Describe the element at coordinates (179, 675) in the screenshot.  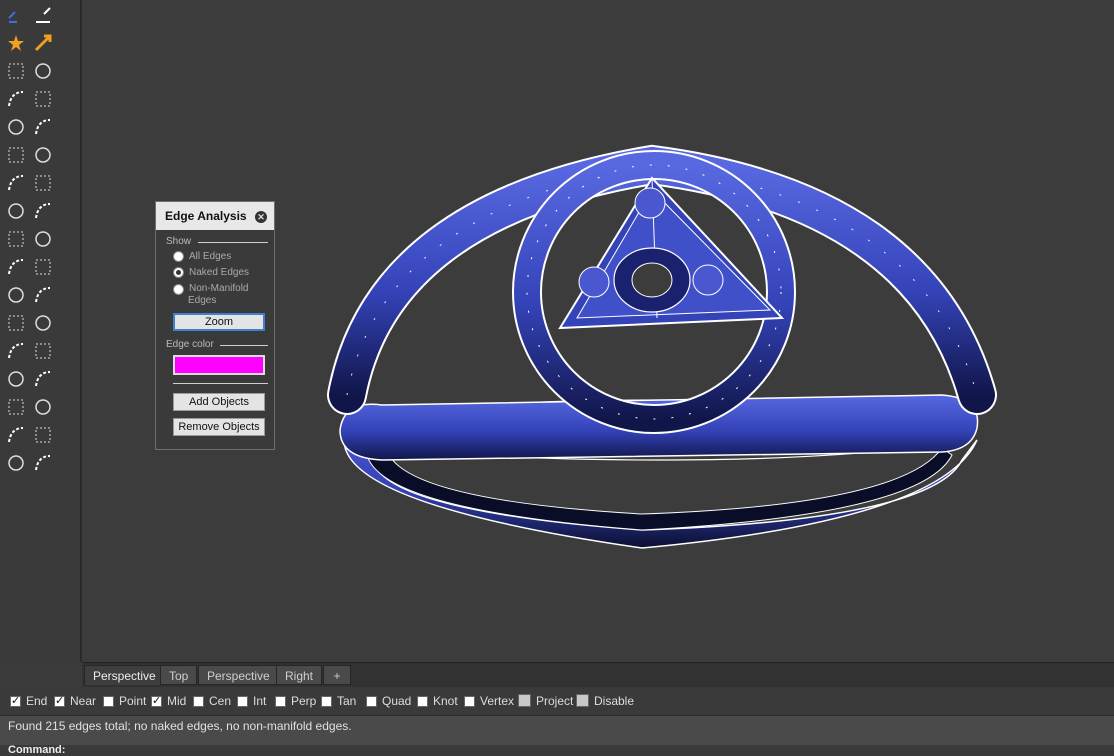
I see `tab-top: Top` at that location.